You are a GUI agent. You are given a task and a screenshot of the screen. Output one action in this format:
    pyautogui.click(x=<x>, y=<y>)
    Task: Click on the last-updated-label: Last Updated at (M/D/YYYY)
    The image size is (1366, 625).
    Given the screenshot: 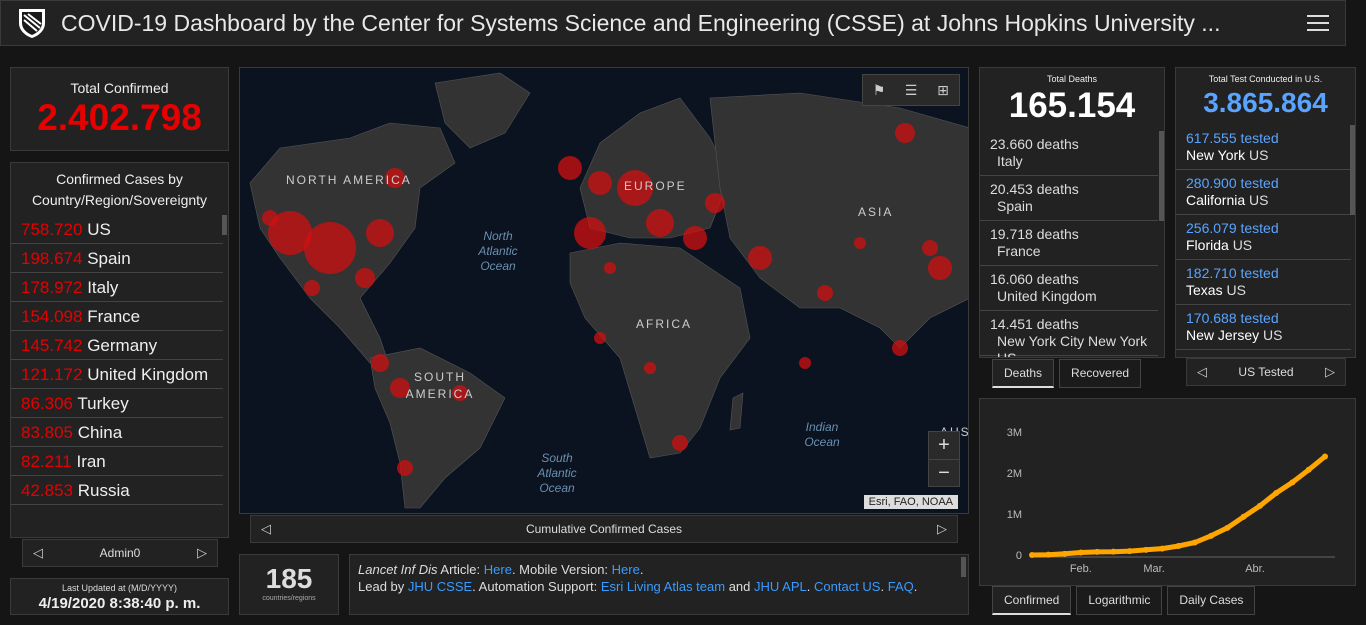 What is the action you would take?
    pyautogui.click(x=119, y=588)
    